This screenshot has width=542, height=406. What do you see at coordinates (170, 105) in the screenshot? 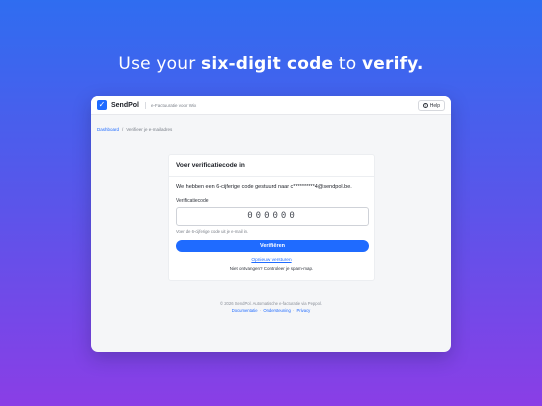
I see `brand-tagline: e-Factuuratie voor Wix` at bounding box center [170, 105].